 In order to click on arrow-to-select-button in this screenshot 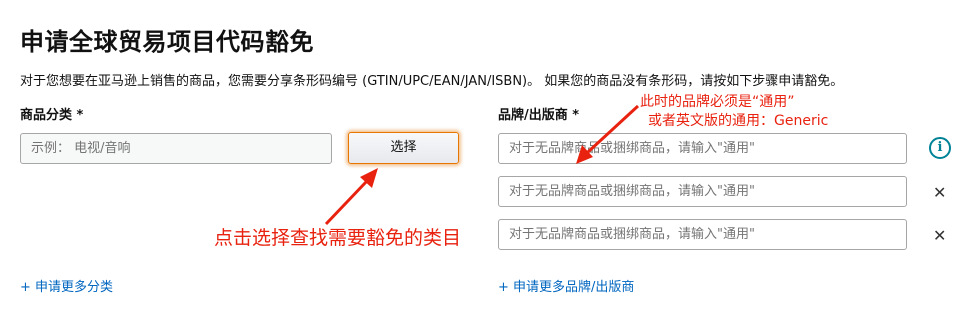, I will do `click(351, 197)`.